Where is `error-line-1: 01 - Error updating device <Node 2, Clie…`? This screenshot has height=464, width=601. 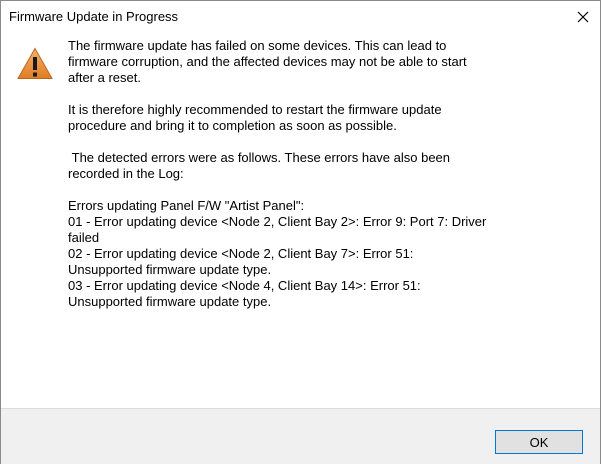 error-line-1: 01 - Error updating device <Node 2, Clie… is located at coordinates (277, 229).